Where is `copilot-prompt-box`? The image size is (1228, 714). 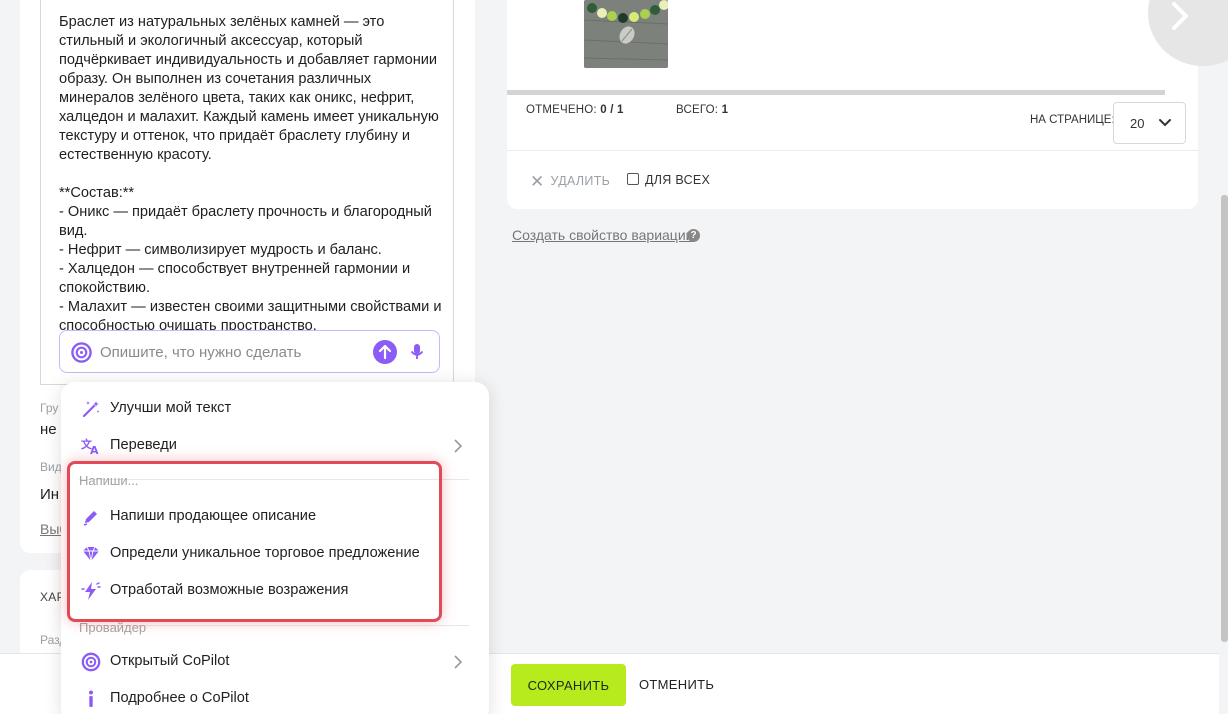
copilot-prompt-box is located at coordinates (249, 351).